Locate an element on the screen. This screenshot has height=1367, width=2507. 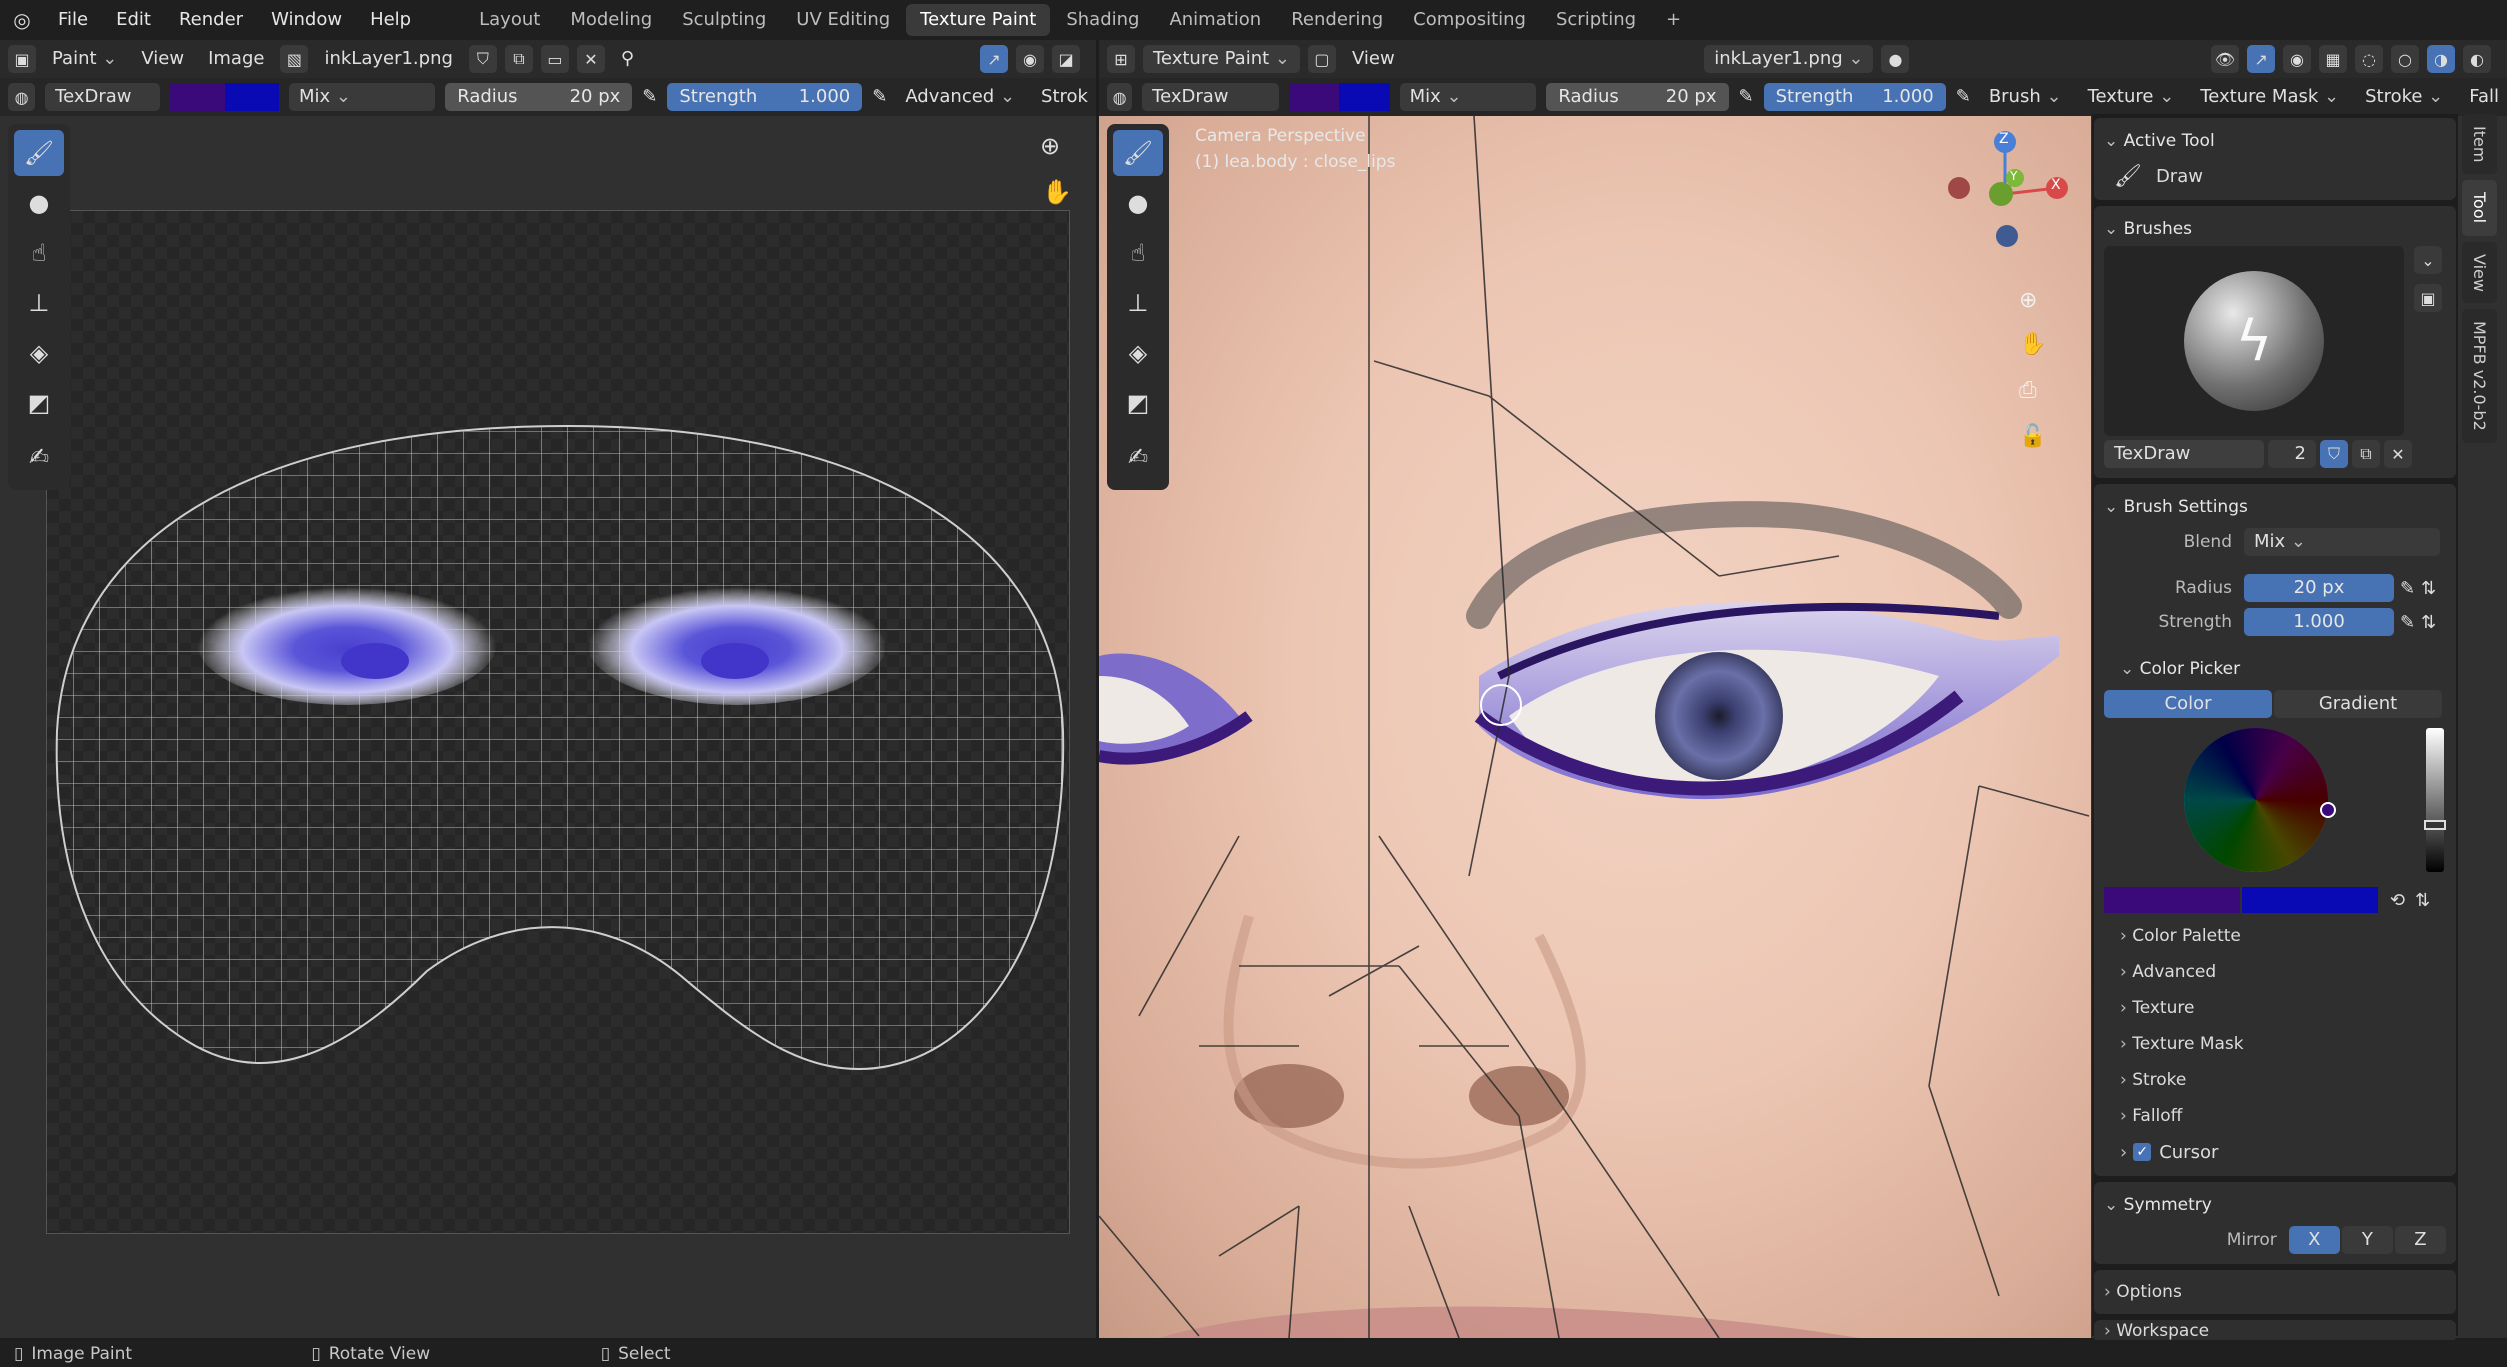
stroke-dropdown: Strok is located at coordinates (1064, 97).